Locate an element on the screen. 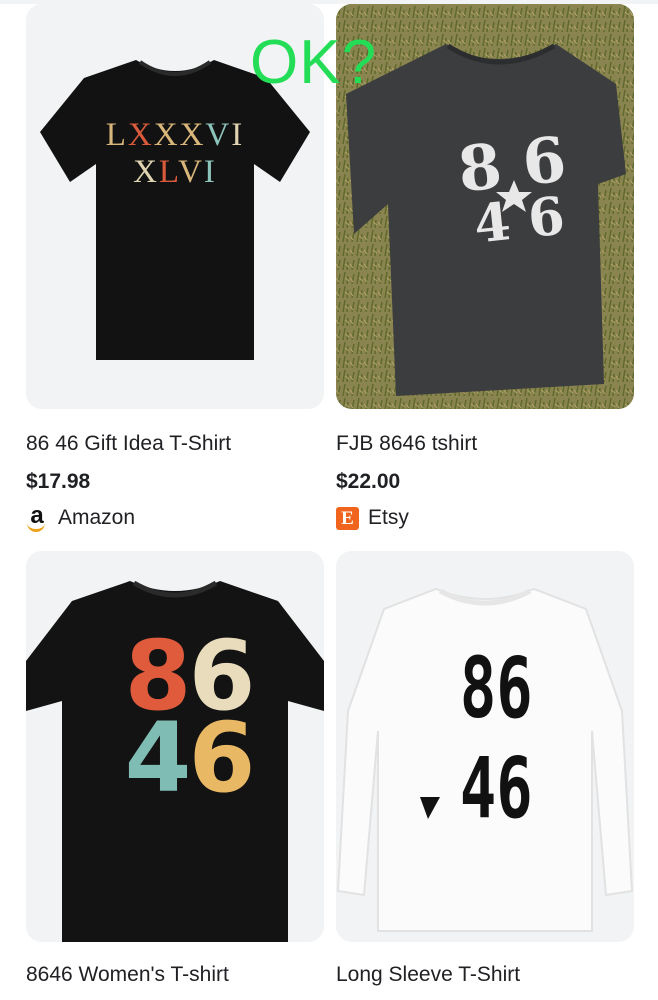 Image resolution: width=658 pixels, height=1000 pixels. product-title: FJB 8646 tshirt is located at coordinates (485, 444).